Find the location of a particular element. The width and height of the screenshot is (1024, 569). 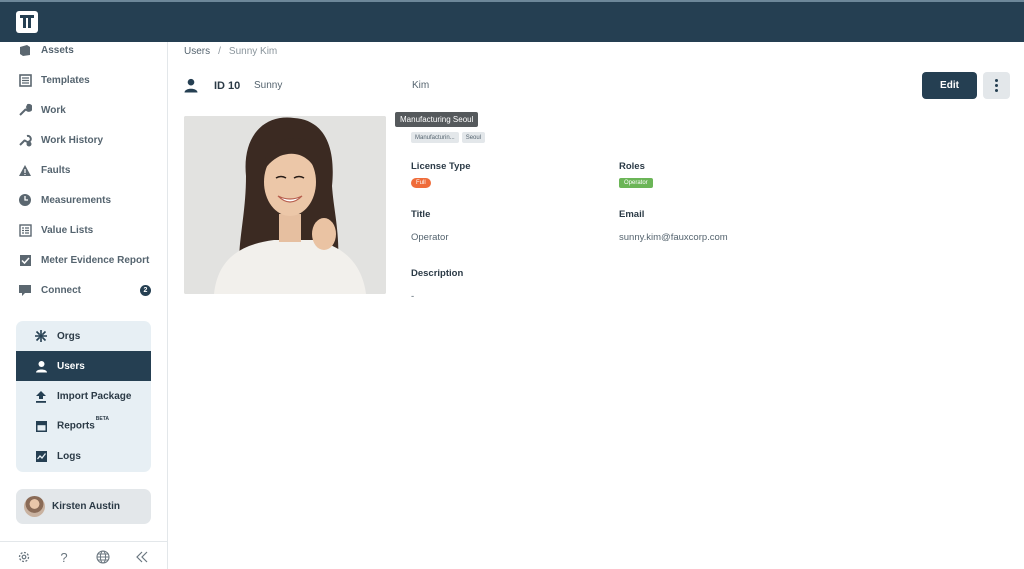

value-lists-icon is located at coordinates (25, 230).